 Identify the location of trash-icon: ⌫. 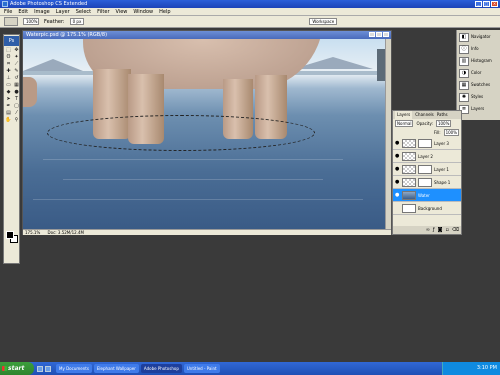
(455, 230).